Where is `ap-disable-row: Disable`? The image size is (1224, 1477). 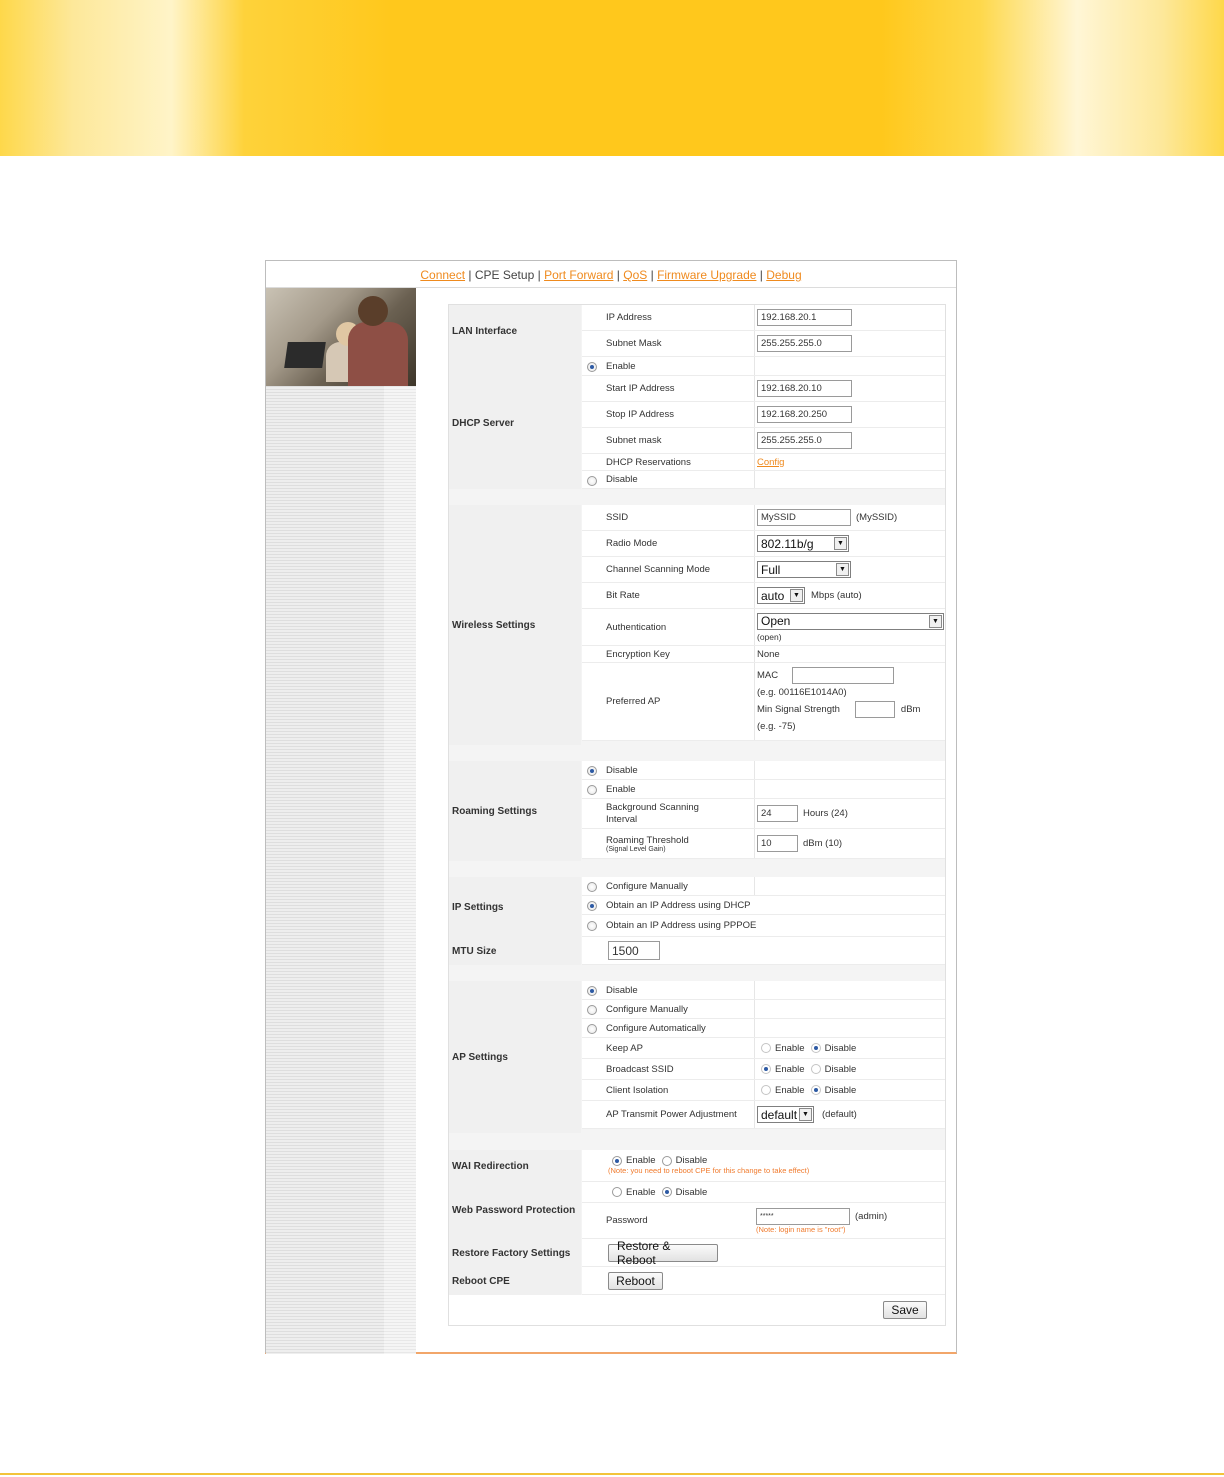 ap-disable-row: Disable is located at coordinates (763, 990).